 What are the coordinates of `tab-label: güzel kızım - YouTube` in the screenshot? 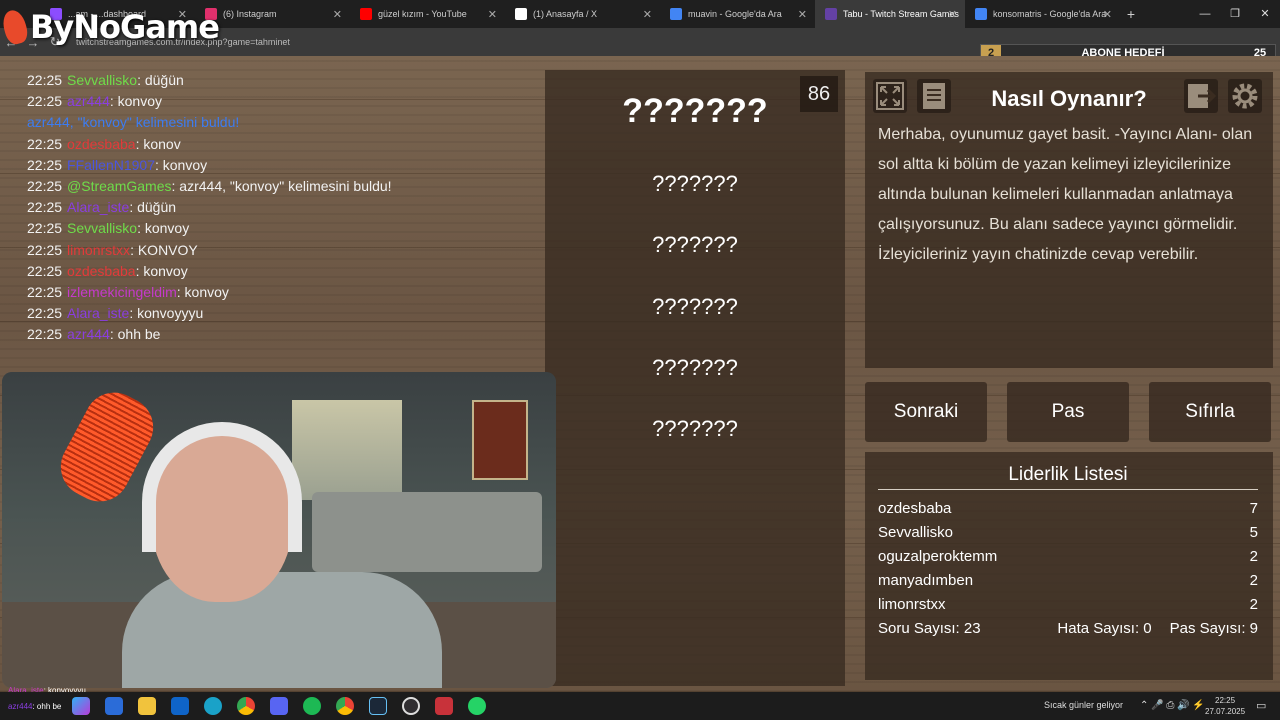 It's located at (422, 14).